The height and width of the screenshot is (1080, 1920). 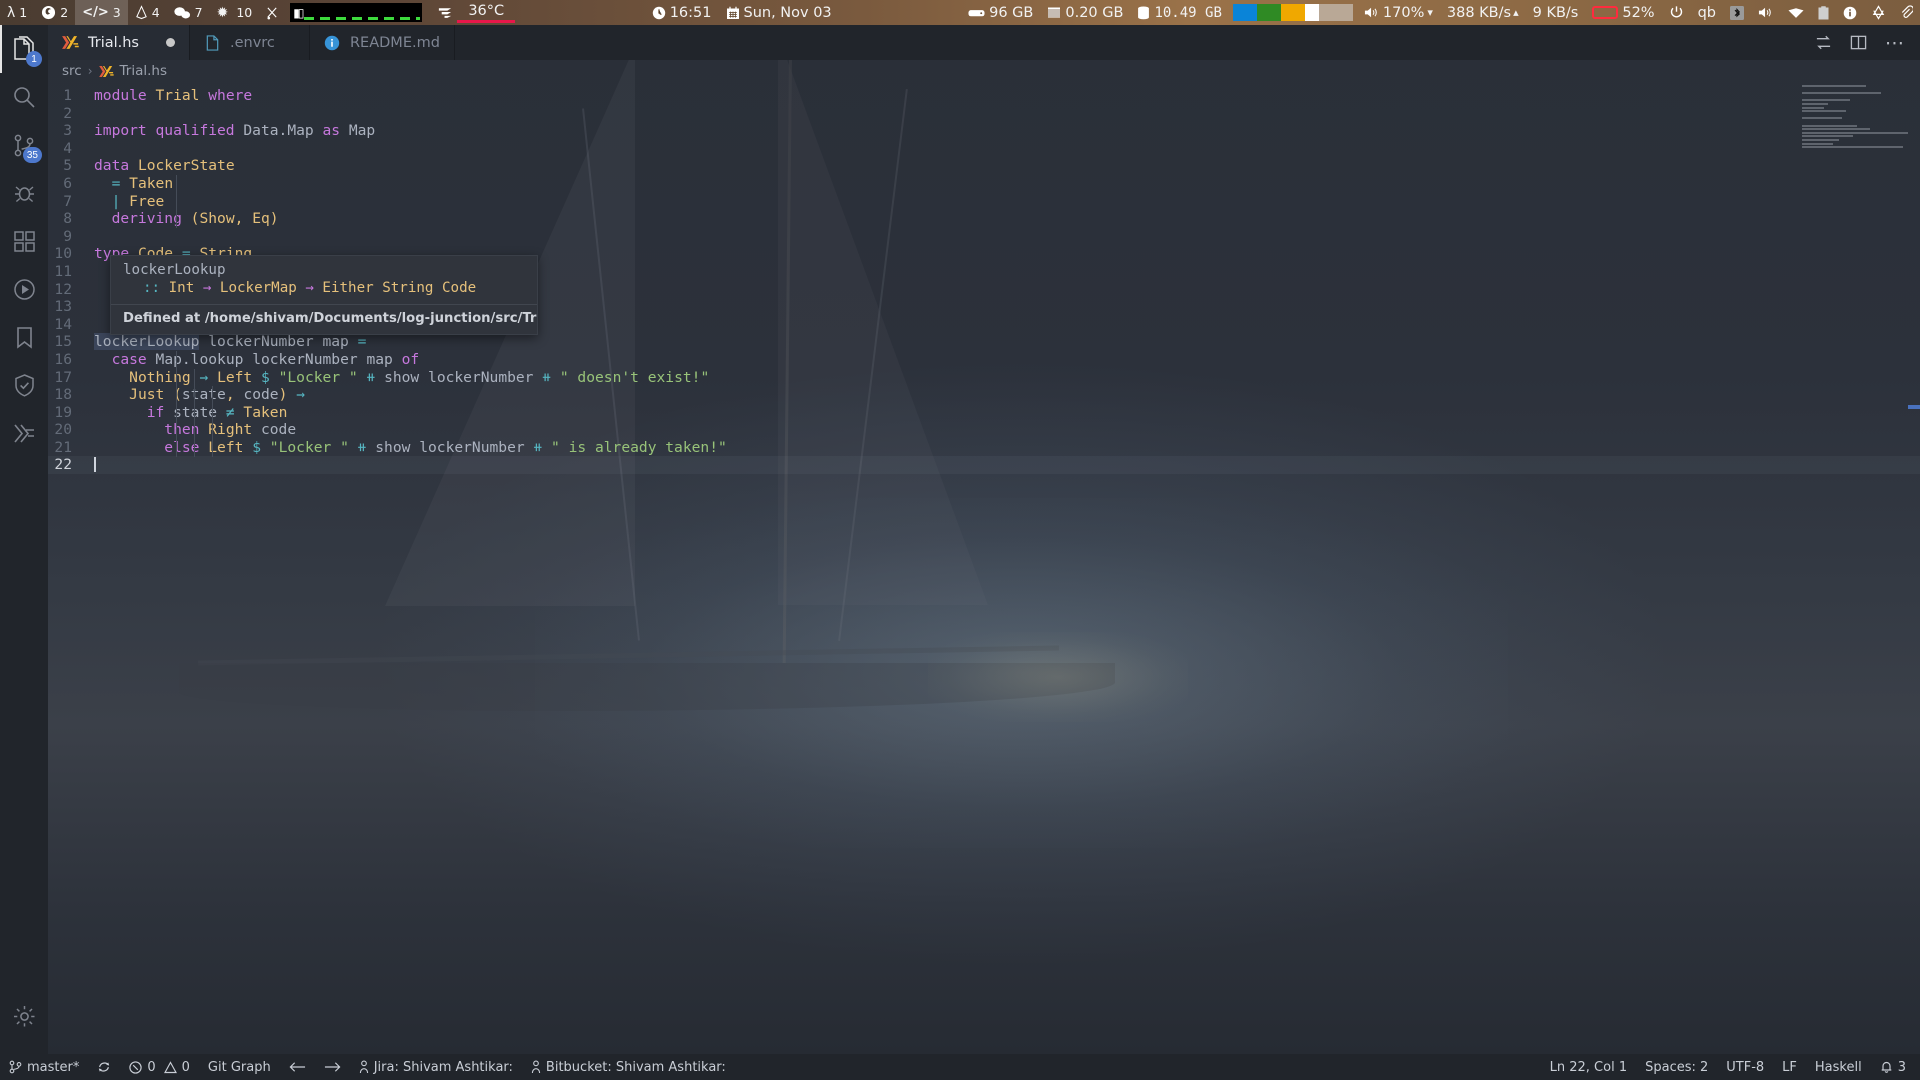 What do you see at coordinates (239, 1067) in the screenshot?
I see `status-git-graph: Git Graph` at bounding box center [239, 1067].